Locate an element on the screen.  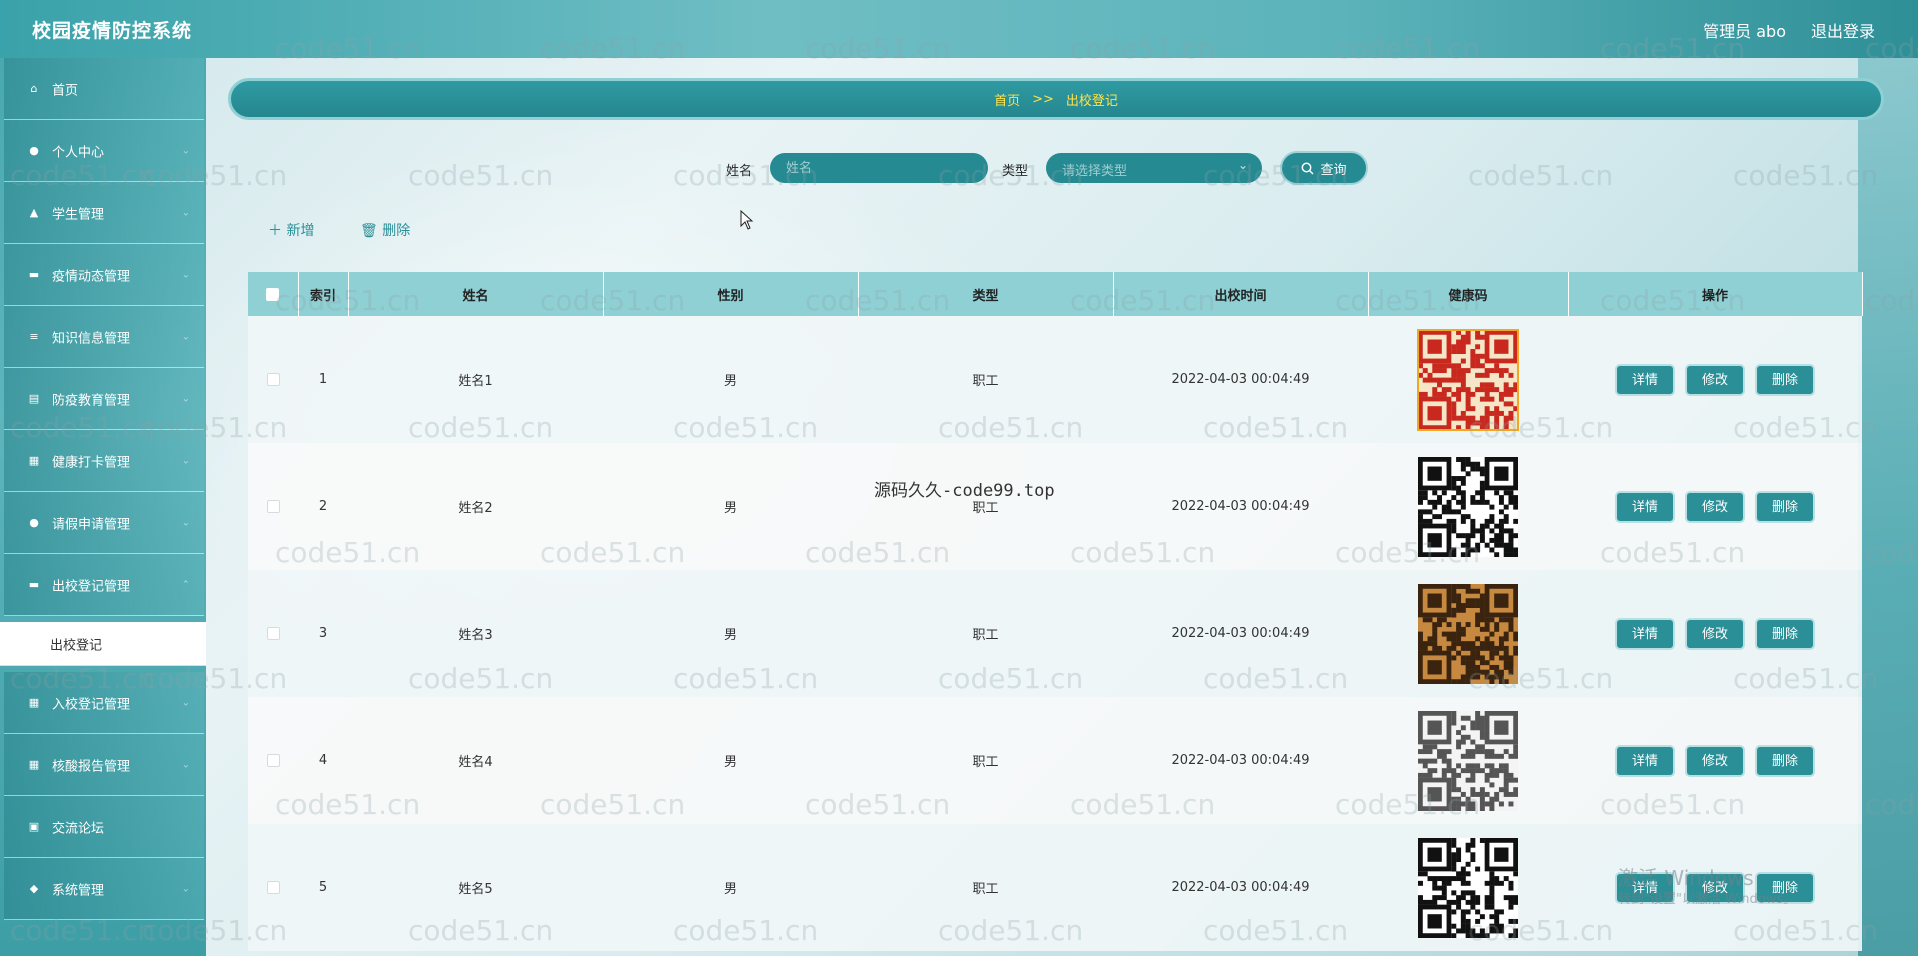
add-button: ＋ 新增 is located at coordinates (291, 230).